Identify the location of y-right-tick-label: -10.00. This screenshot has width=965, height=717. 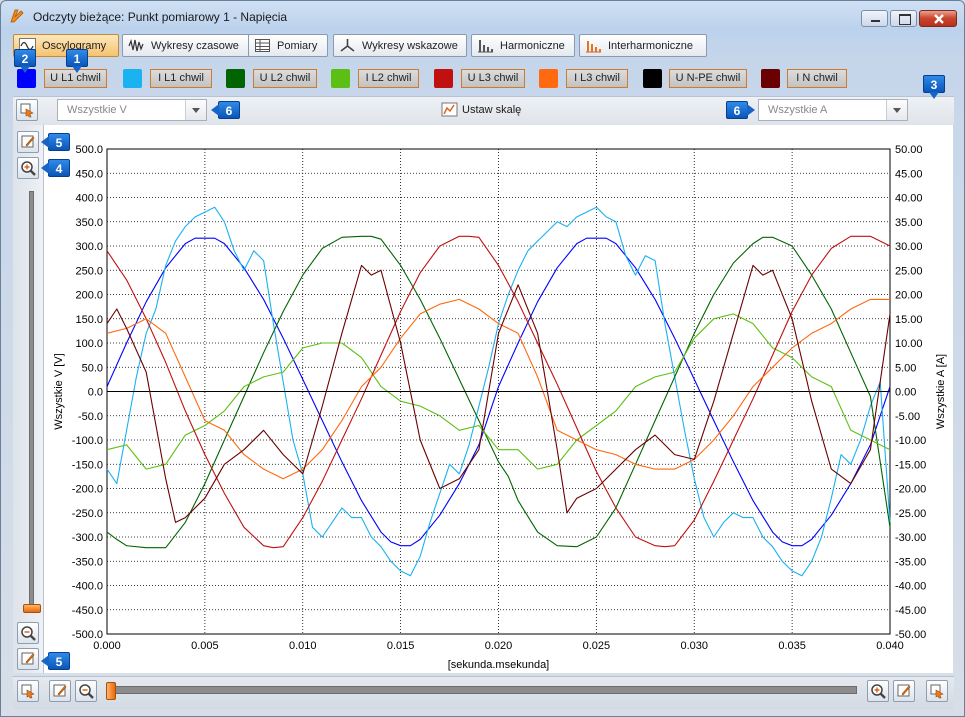
(910, 441).